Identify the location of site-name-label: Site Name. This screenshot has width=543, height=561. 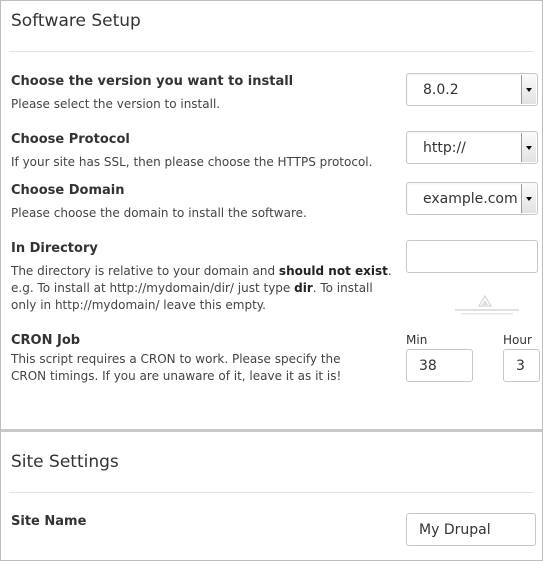
(49, 521).